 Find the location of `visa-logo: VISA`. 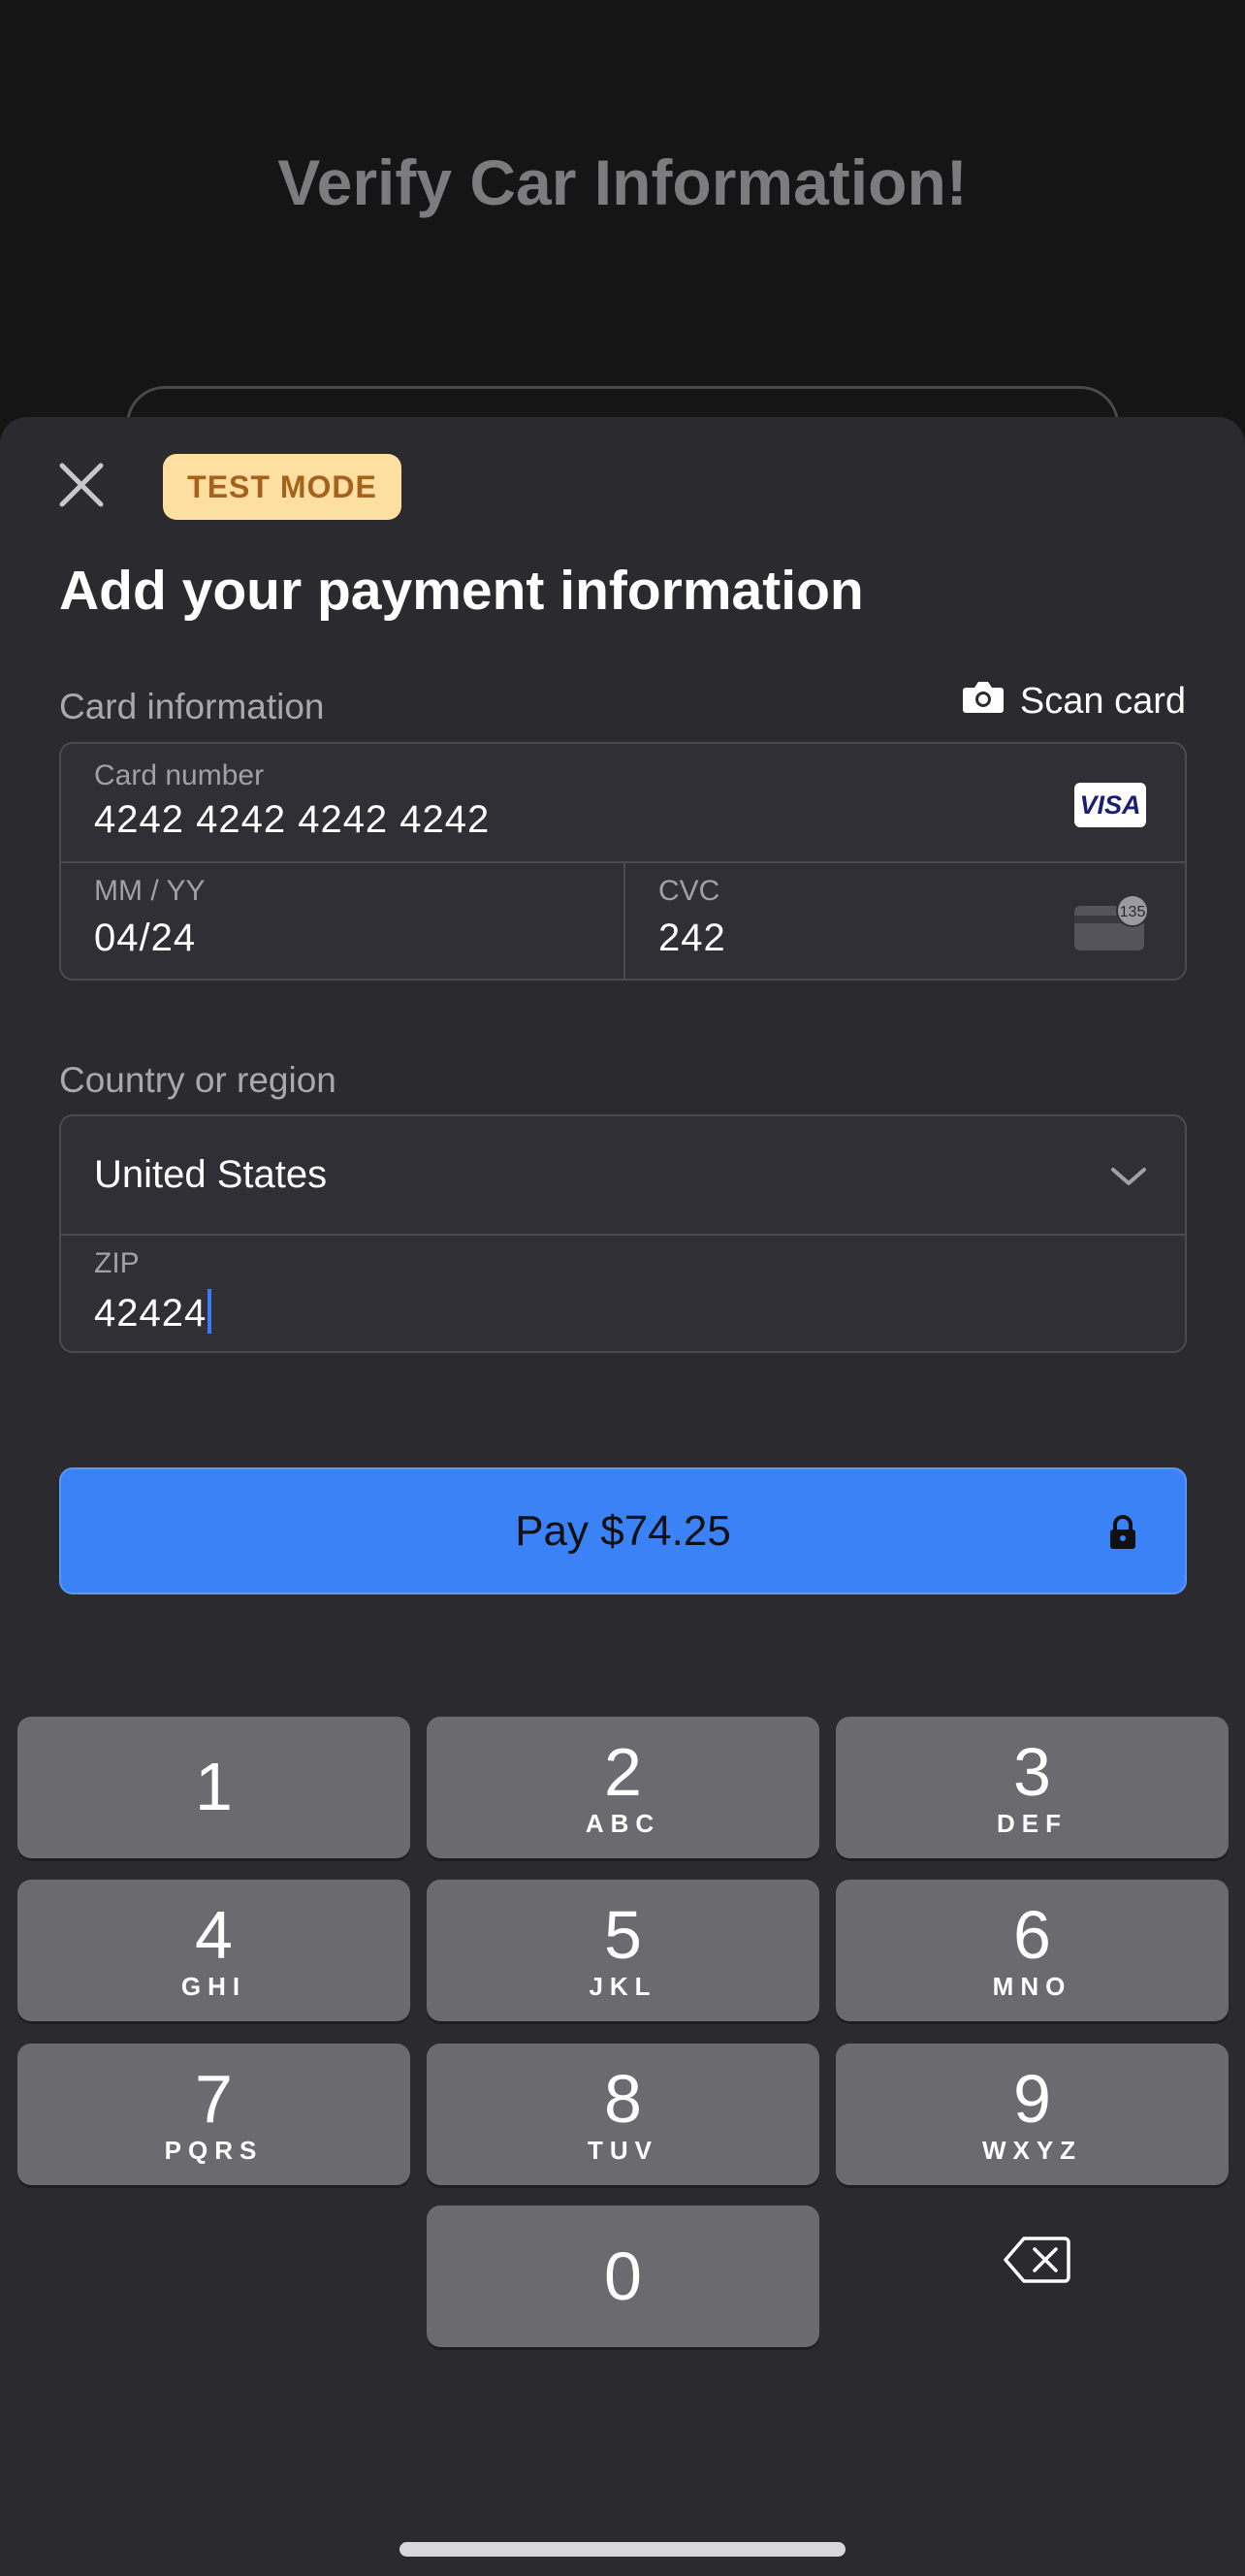

visa-logo: VISA is located at coordinates (1110, 805).